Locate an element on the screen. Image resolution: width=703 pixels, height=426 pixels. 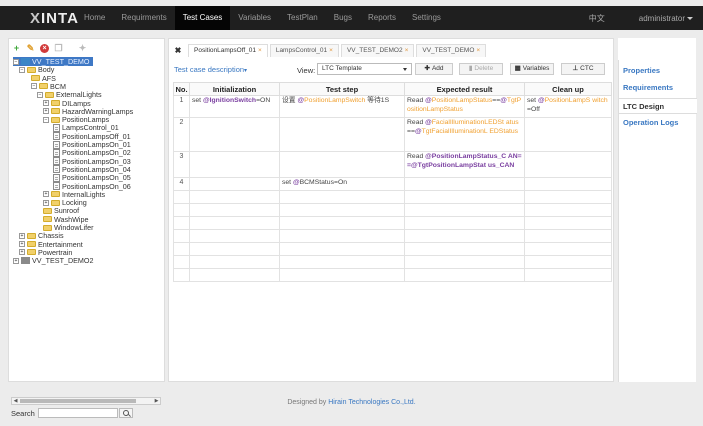
variables-button: ▦ Variables is located at coordinates (532, 69).